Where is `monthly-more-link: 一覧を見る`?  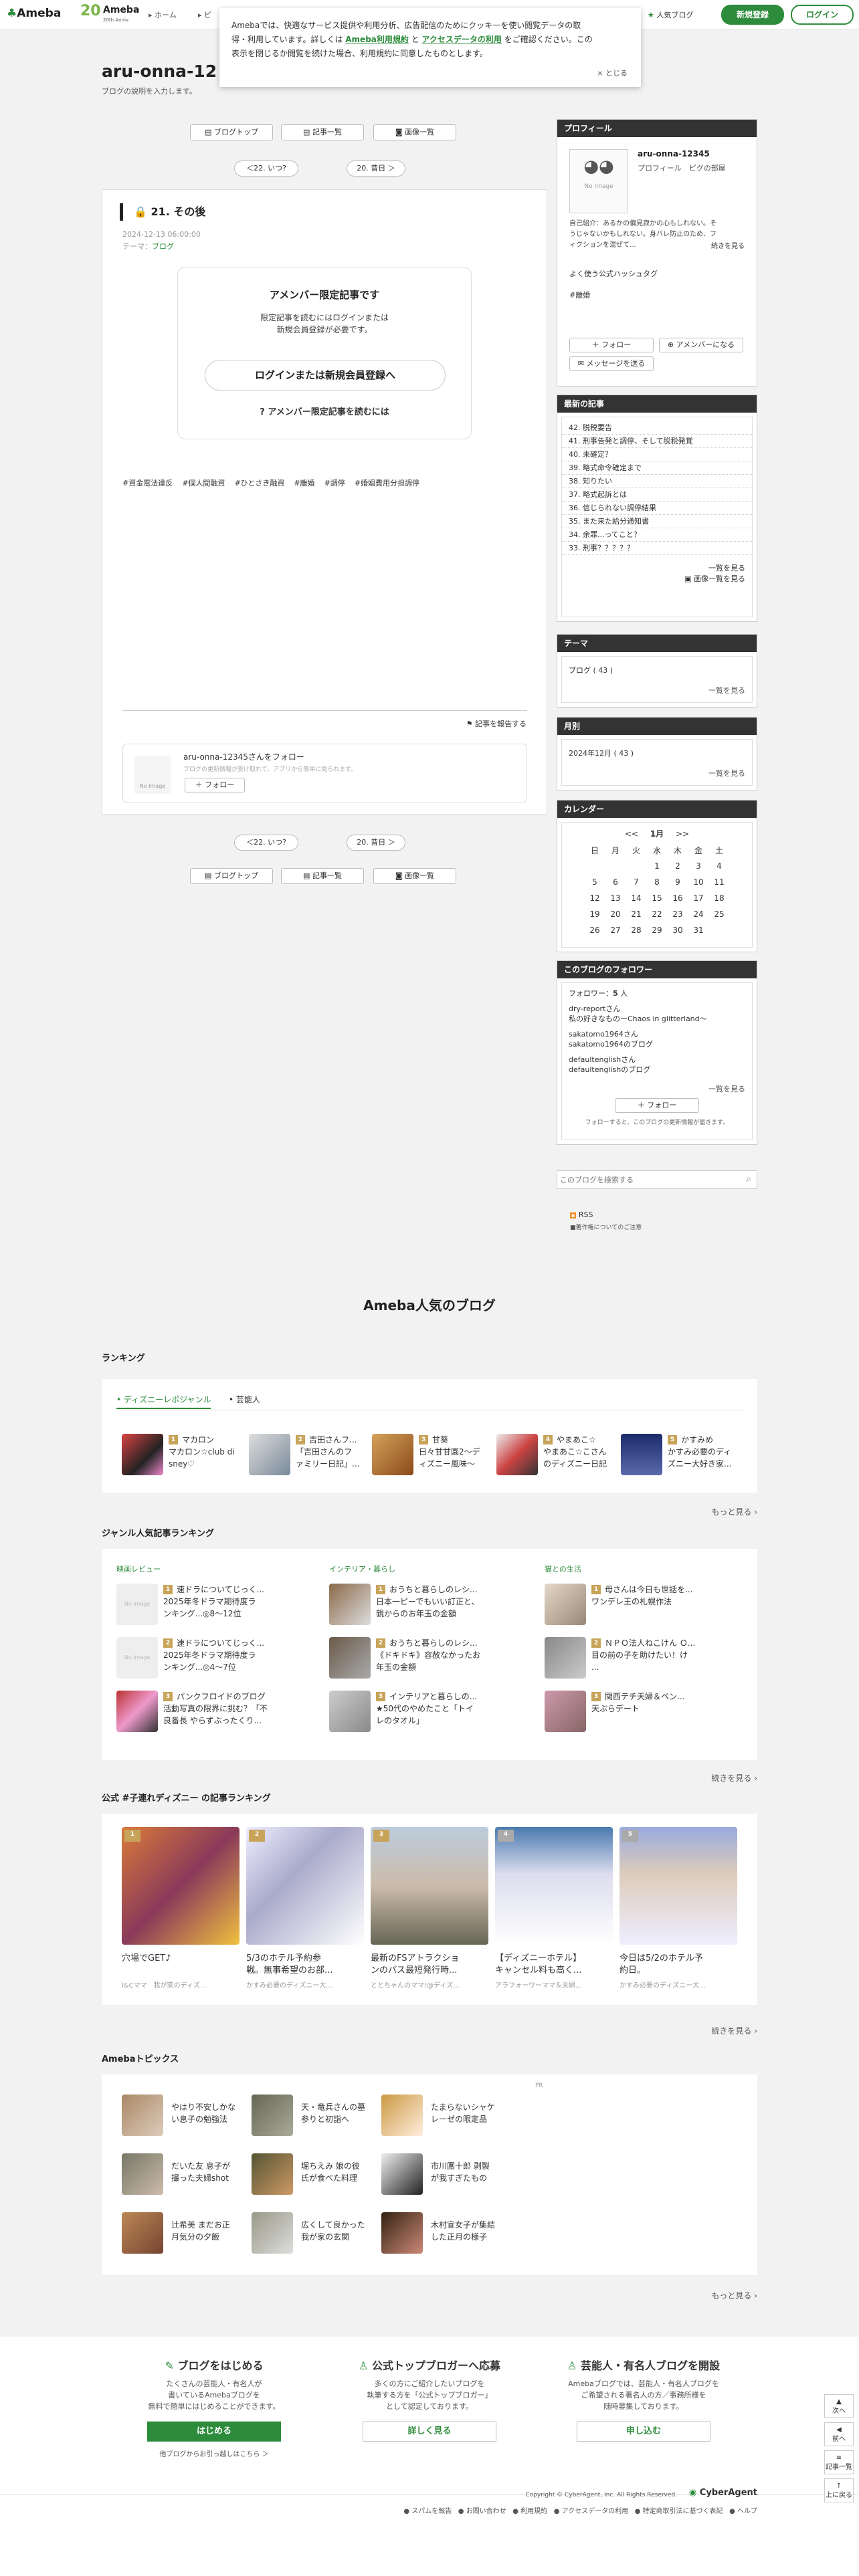 monthly-more-link: 一覧を見る is located at coordinates (730, 773).